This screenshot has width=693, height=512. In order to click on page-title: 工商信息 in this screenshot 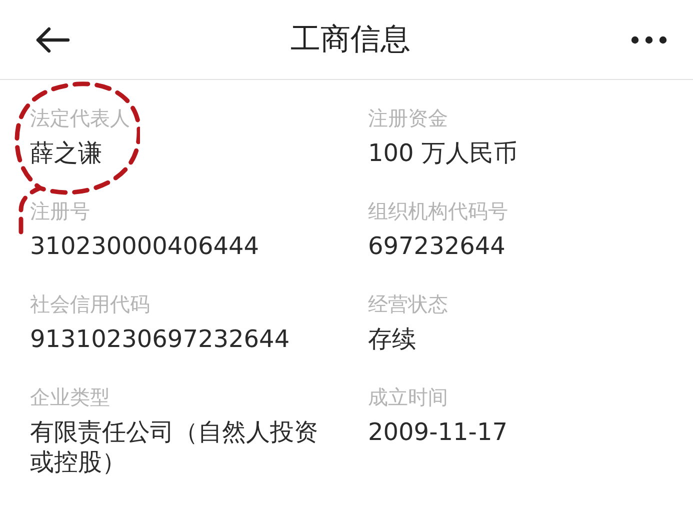, I will do `click(350, 40)`.